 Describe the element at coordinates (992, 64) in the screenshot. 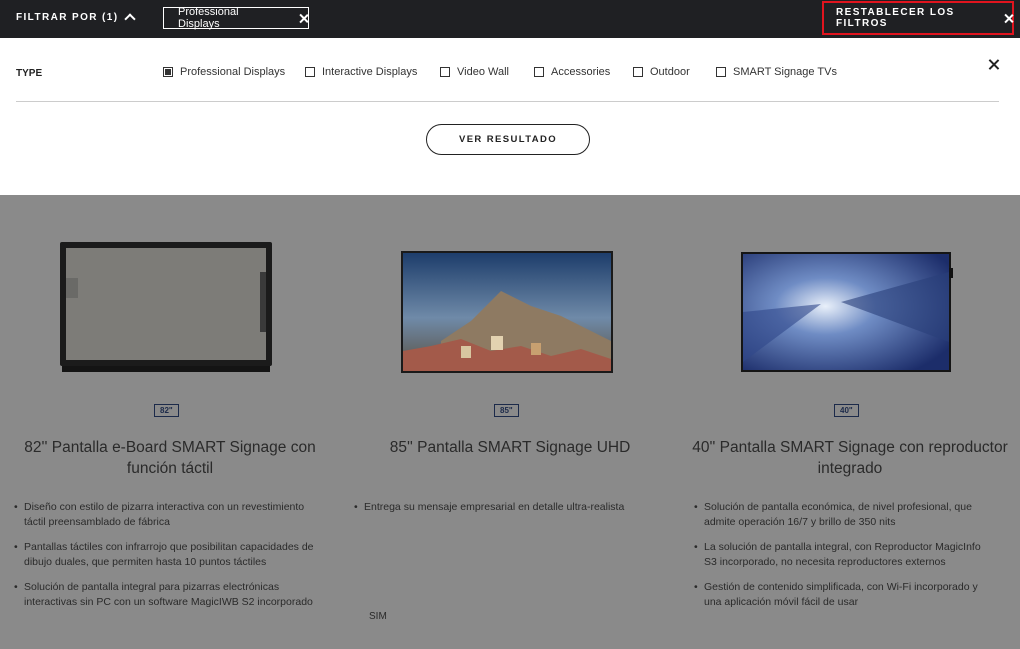

I see `close-panel-icon` at that location.